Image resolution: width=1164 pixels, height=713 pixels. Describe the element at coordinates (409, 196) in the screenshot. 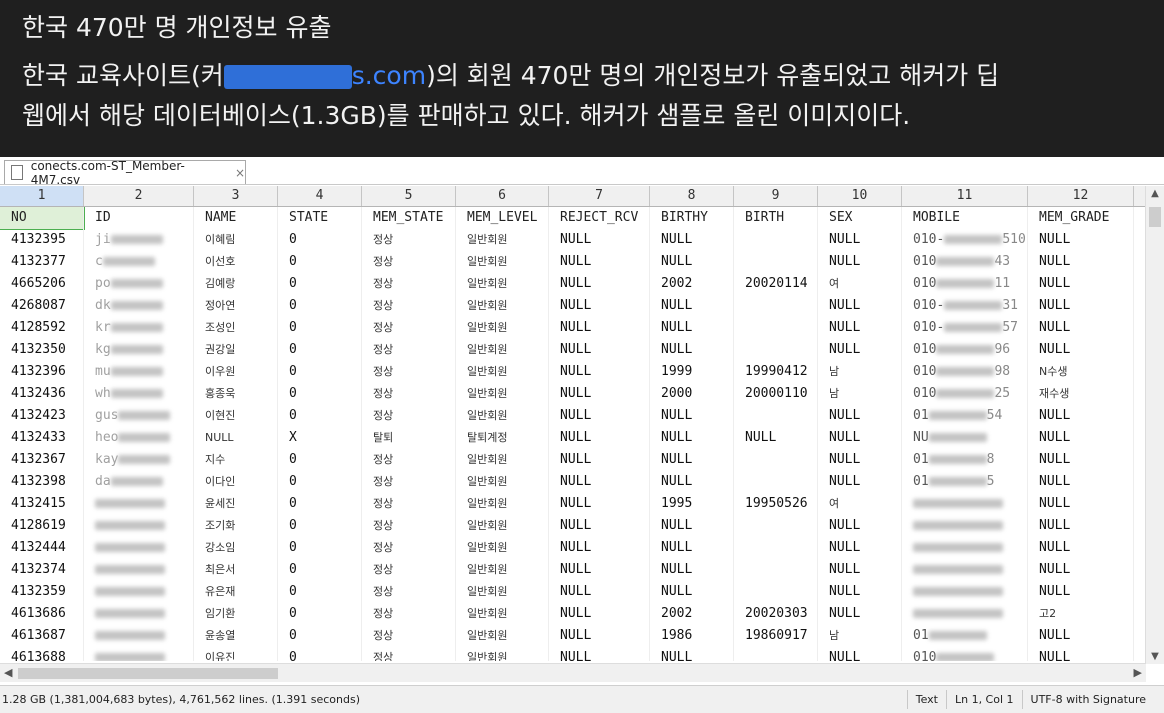

I see `column-number-5: 5` at that location.